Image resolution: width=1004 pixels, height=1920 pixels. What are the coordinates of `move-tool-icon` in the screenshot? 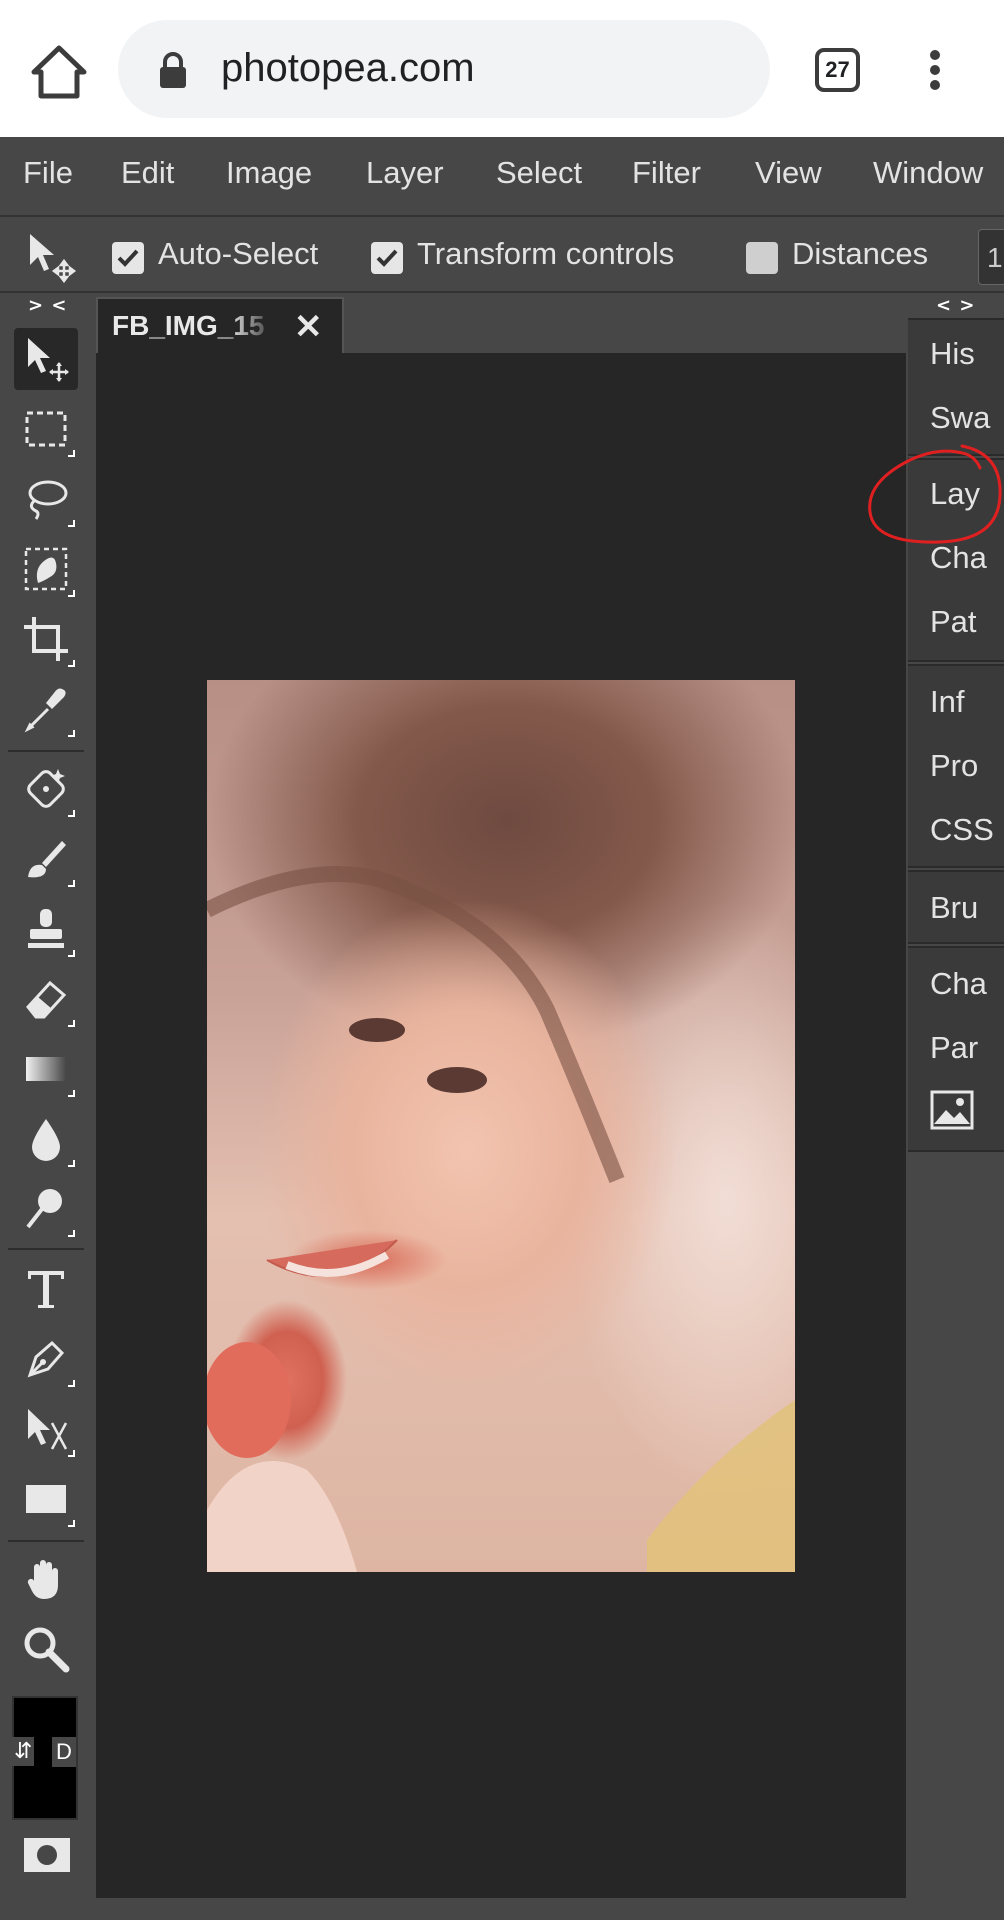 It's located at (52, 257).